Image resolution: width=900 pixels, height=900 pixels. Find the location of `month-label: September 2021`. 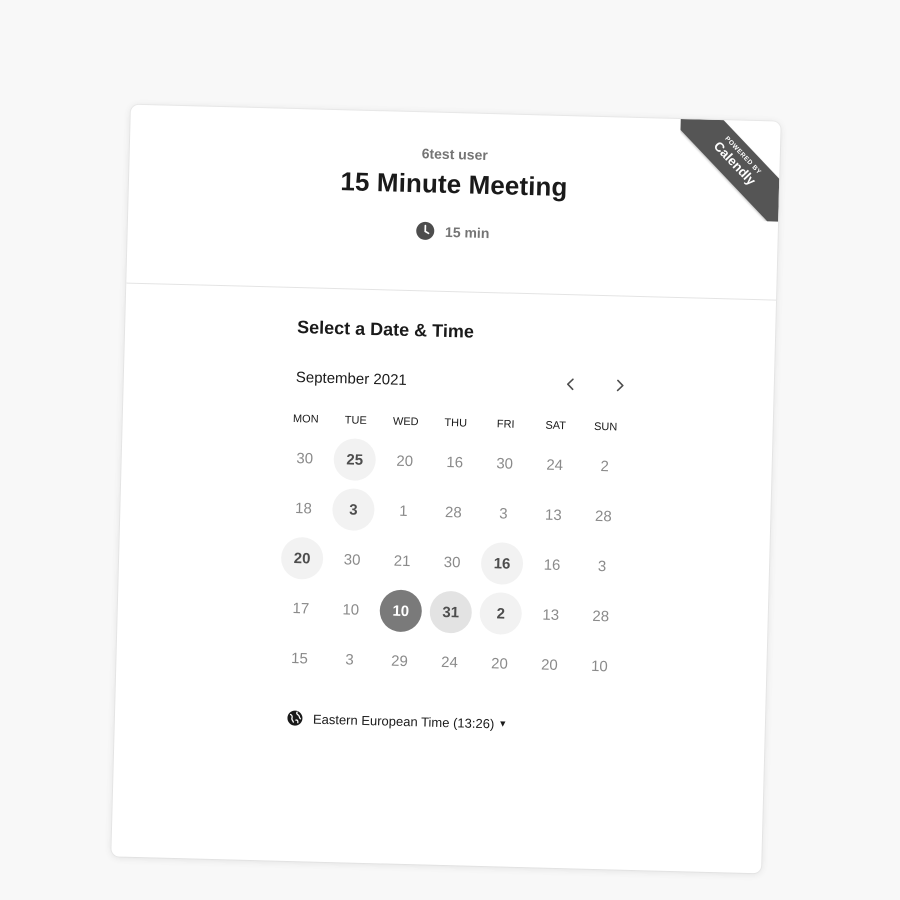

month-label: September 2021 is located at coordinates (351, 379).